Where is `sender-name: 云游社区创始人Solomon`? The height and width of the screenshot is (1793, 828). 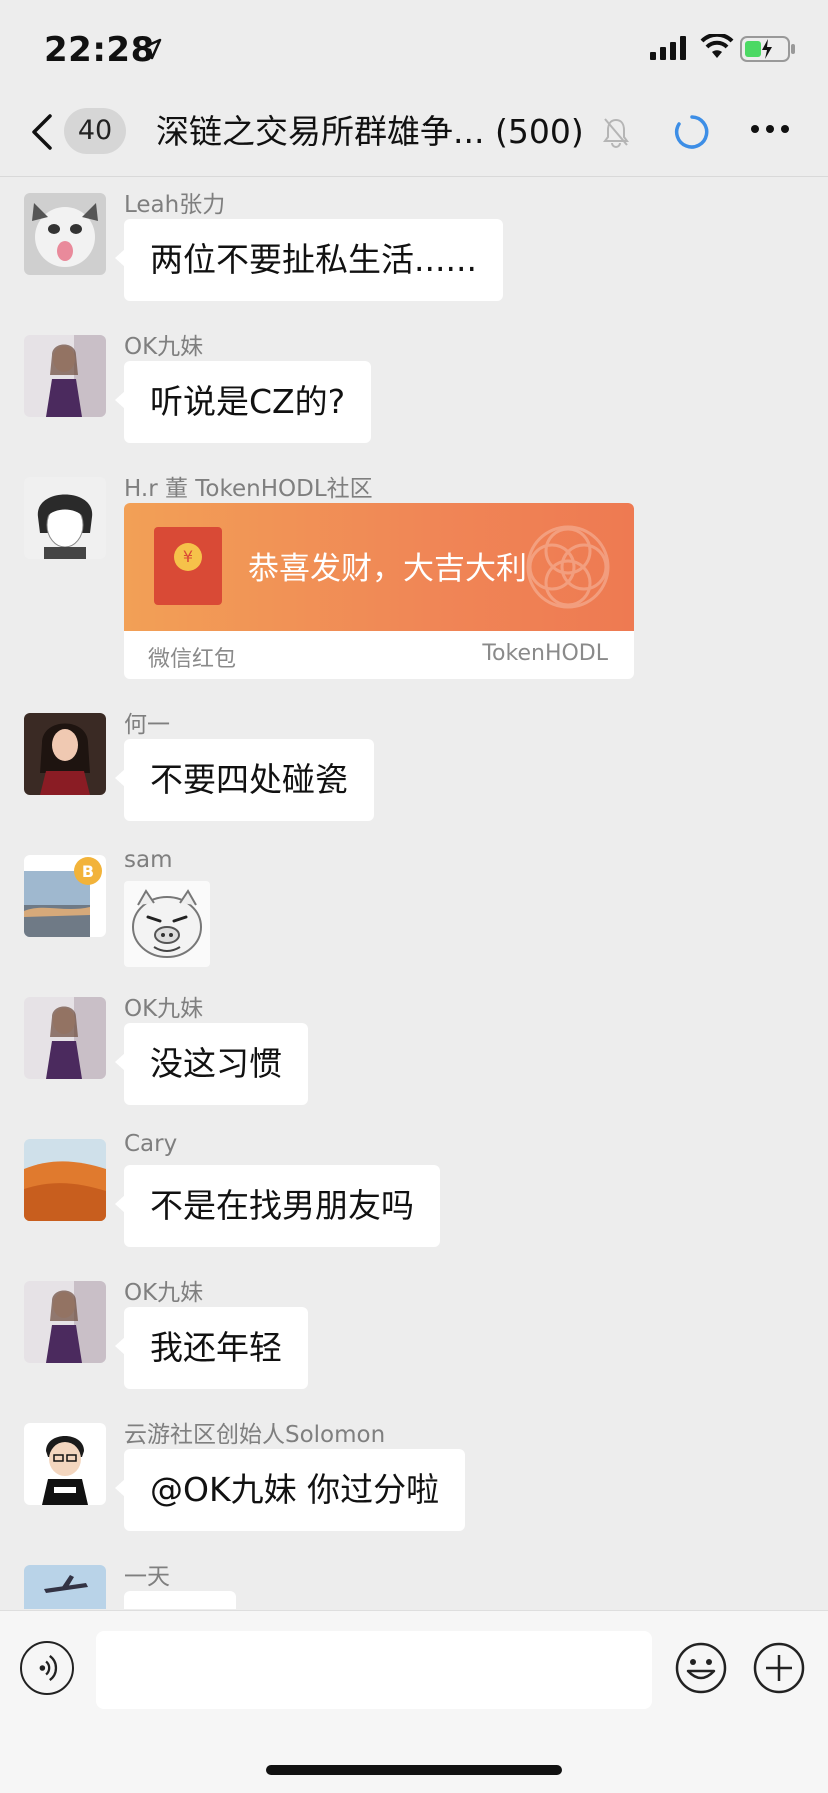 sender-name: 云游社区创始人Solomon is located at coordinates (255, 1435).